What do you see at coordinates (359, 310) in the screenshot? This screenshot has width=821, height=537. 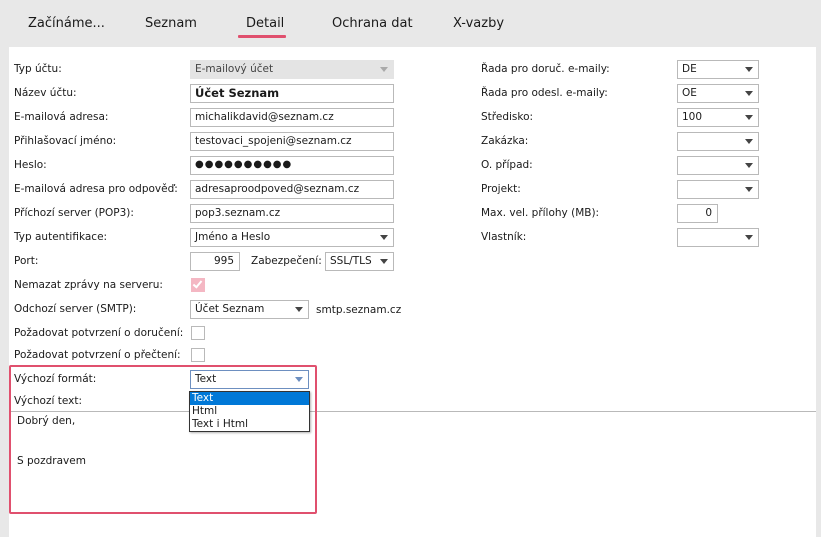 I see `smtp-server-name: smtp.seznam.cz` at bounding box center [359, 310].